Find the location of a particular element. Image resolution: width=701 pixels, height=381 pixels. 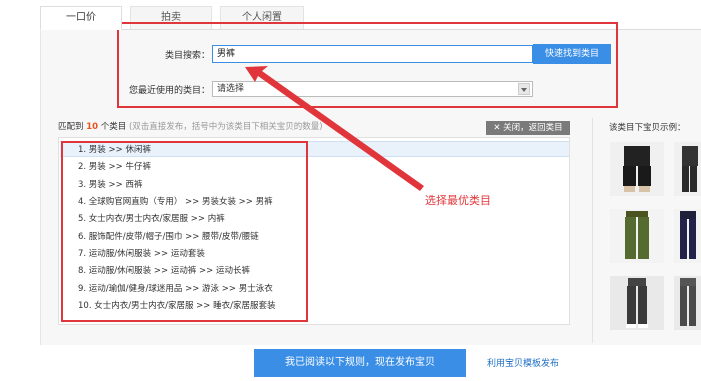

annotation-arrow is located at coordinates (334, 128).